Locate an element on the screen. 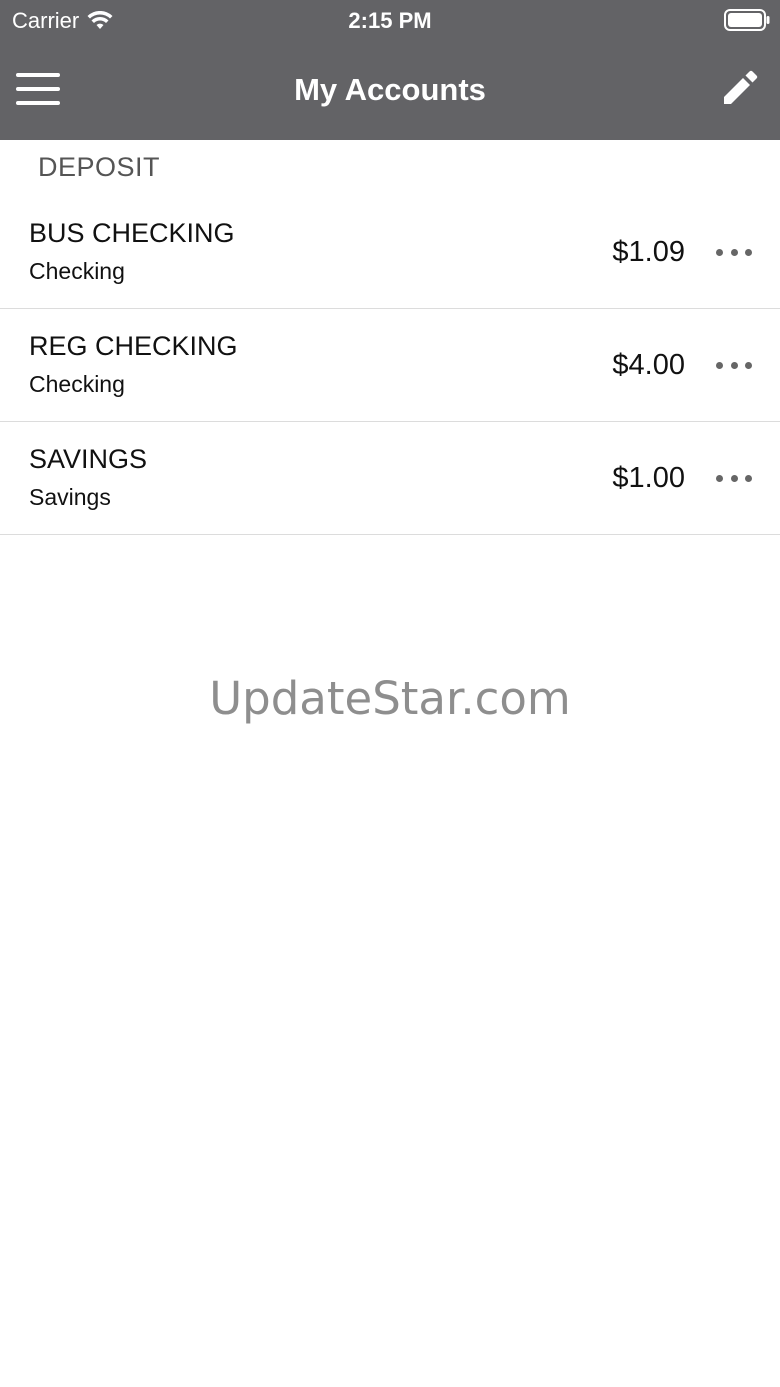  watermark: UpdateStar.com is located at coordinates (390, 698).